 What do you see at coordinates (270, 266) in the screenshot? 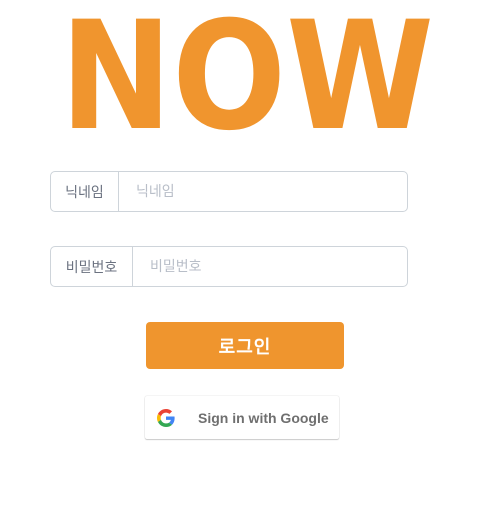
I see `password-input` at bounding box center [270, 266].